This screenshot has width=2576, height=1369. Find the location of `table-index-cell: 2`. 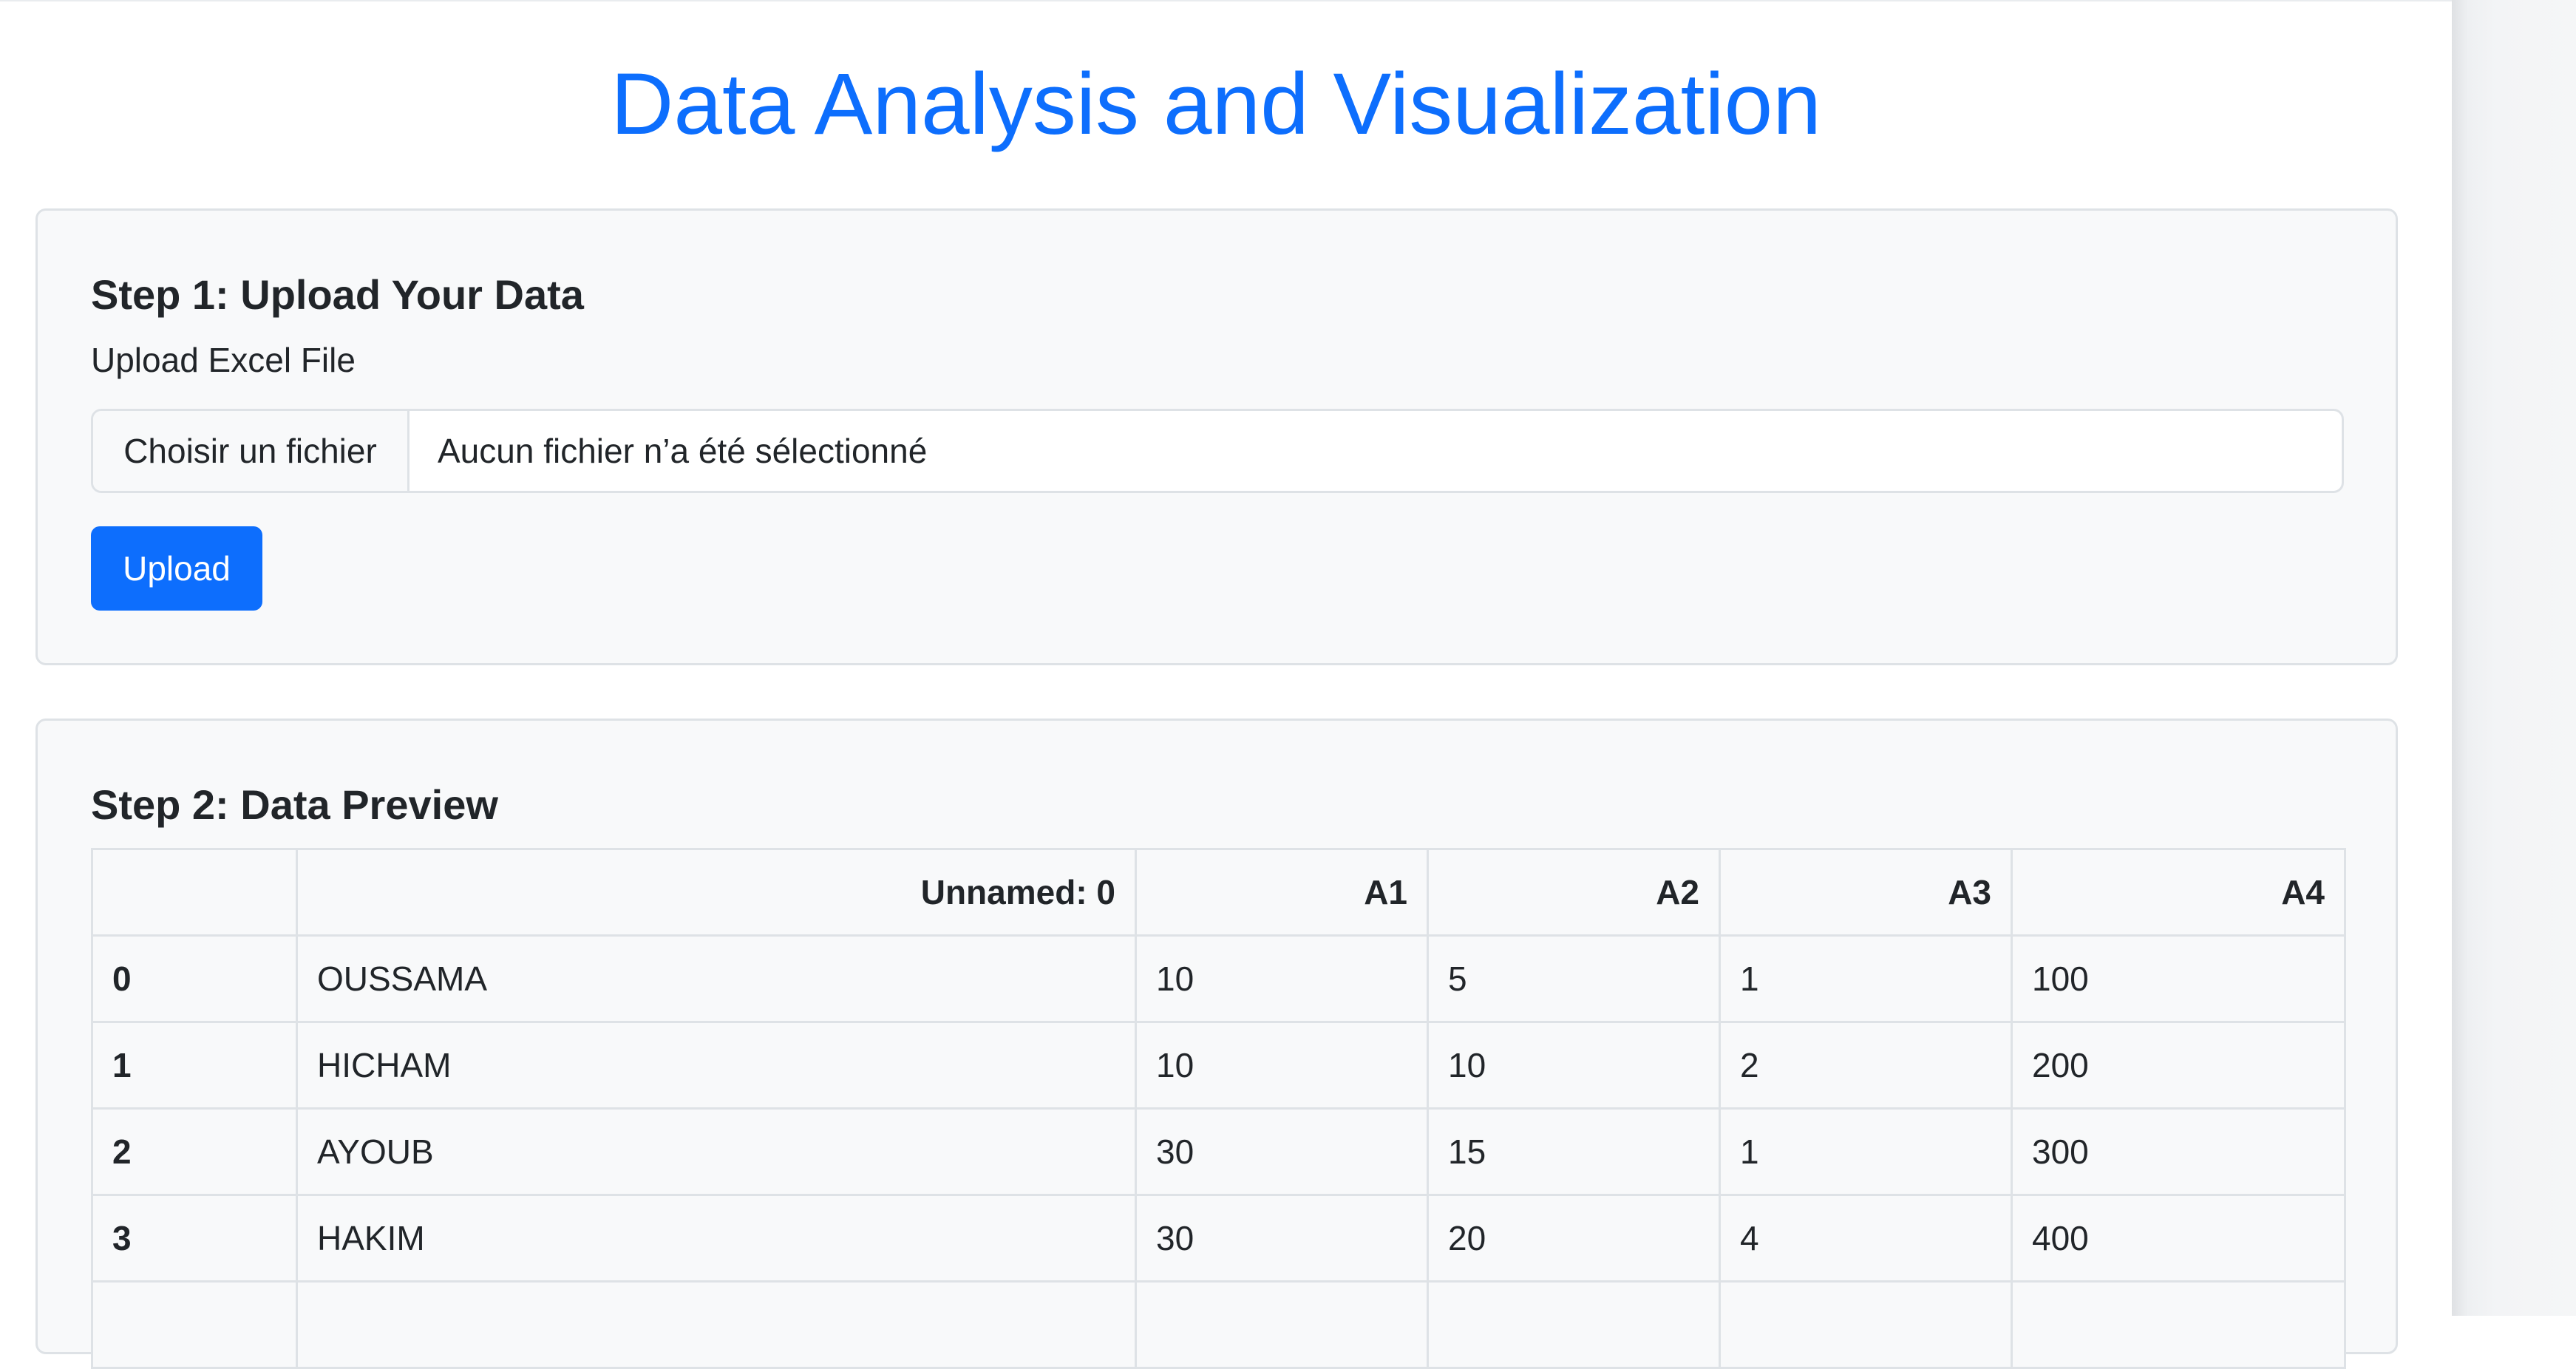

table-index-cell: 2 is located at coordinates (194, 1151).